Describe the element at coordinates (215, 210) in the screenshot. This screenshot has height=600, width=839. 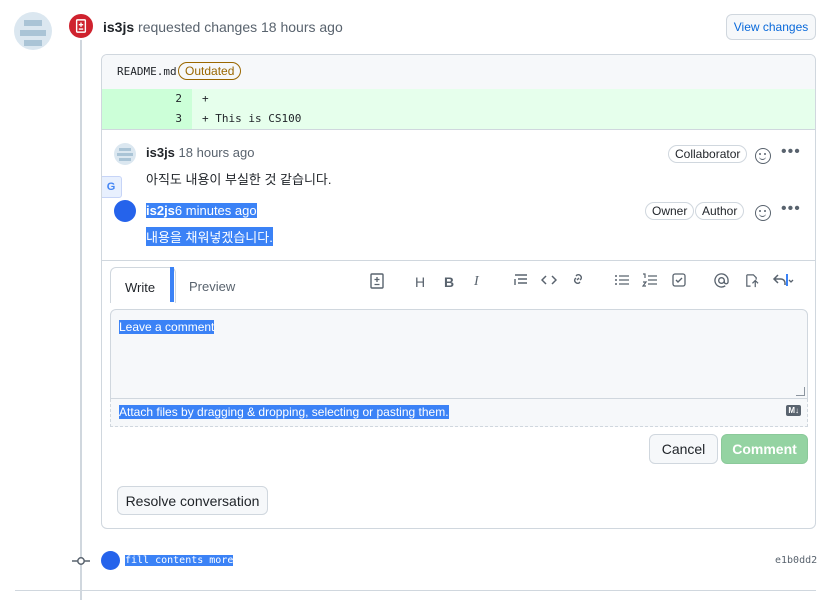
I see `comment-time: 6 minutes ago` at that location.